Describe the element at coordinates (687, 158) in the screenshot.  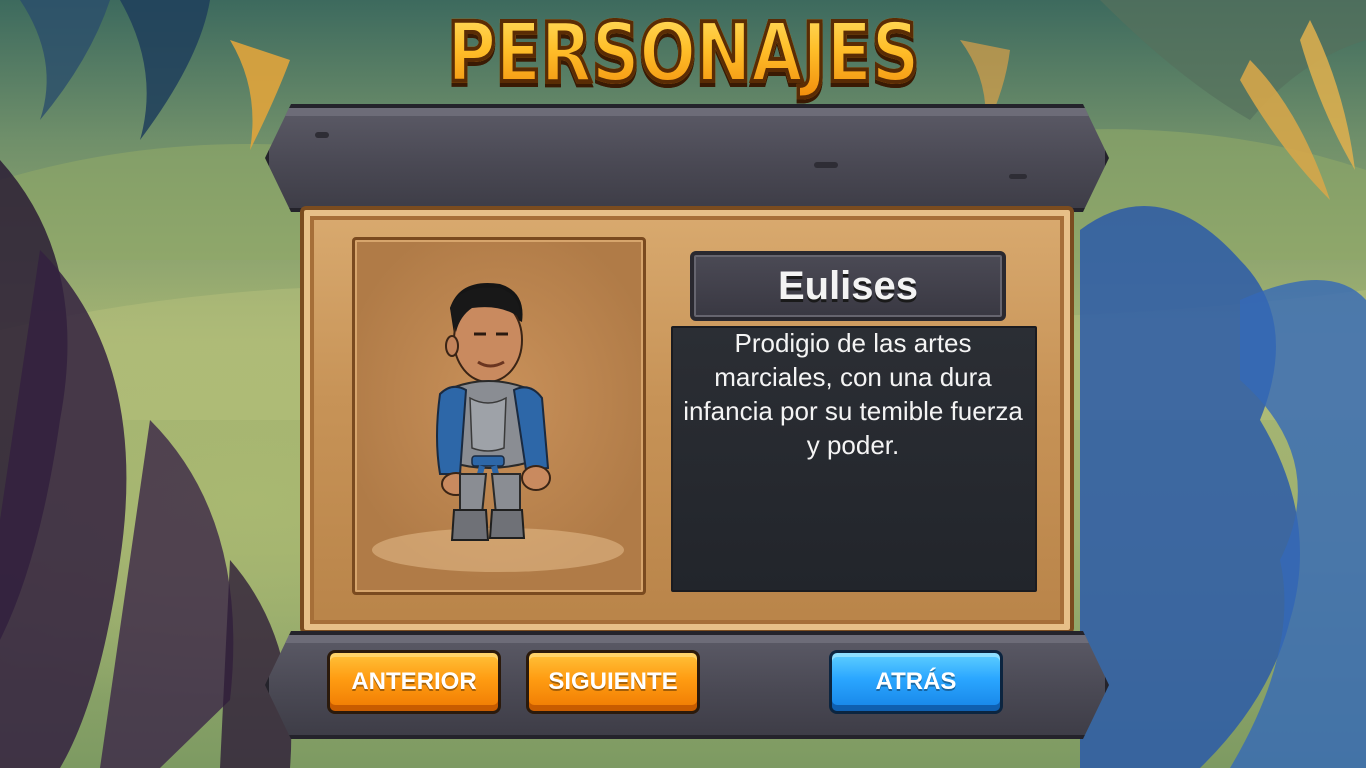
I see `top-stone-banner` at that location.